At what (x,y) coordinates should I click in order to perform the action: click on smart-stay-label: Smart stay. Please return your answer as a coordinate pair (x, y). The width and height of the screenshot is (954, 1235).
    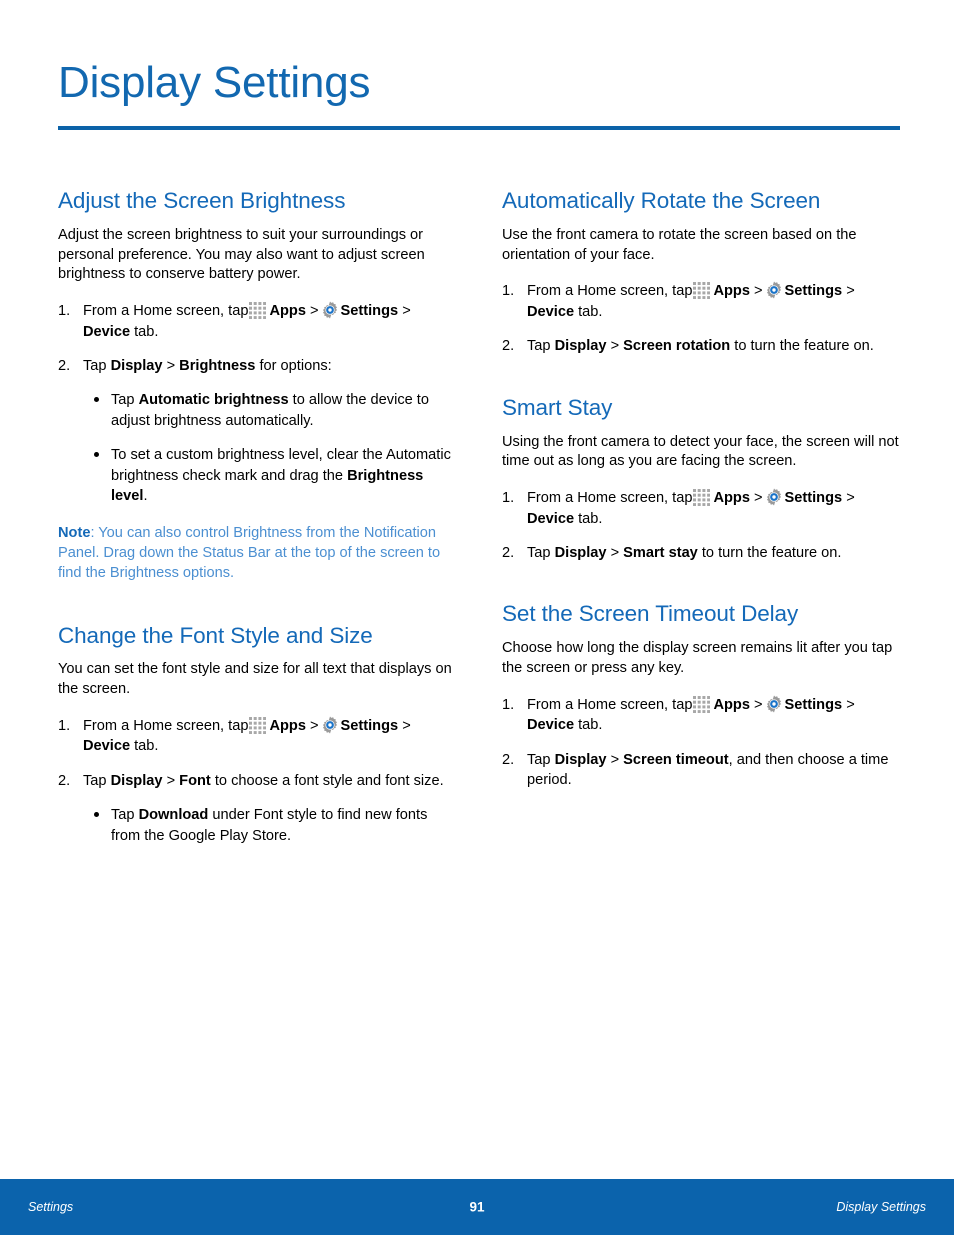
    Looking at the image, I should click on (660, 552).